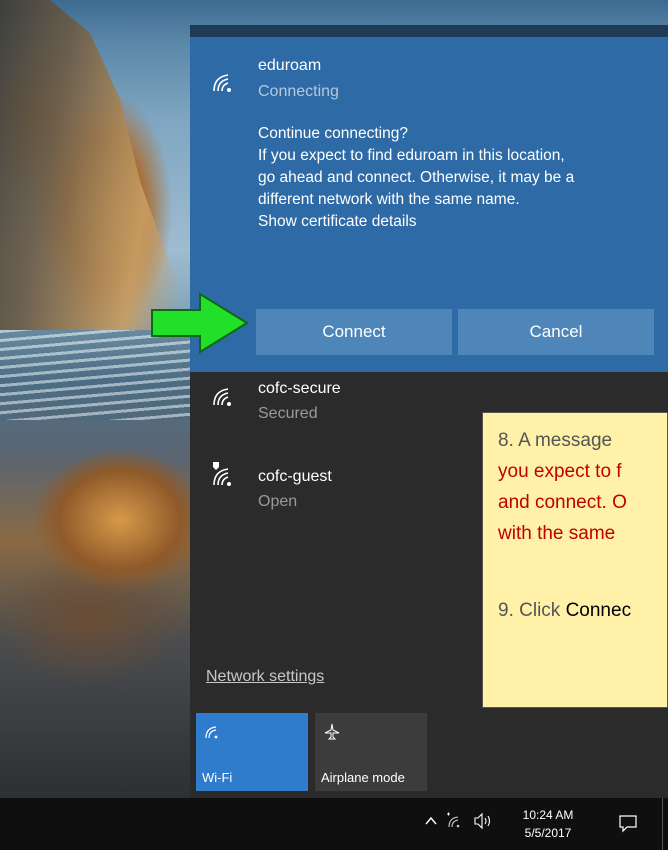  I want to click on connect-button: Connect, so click(354, 332).